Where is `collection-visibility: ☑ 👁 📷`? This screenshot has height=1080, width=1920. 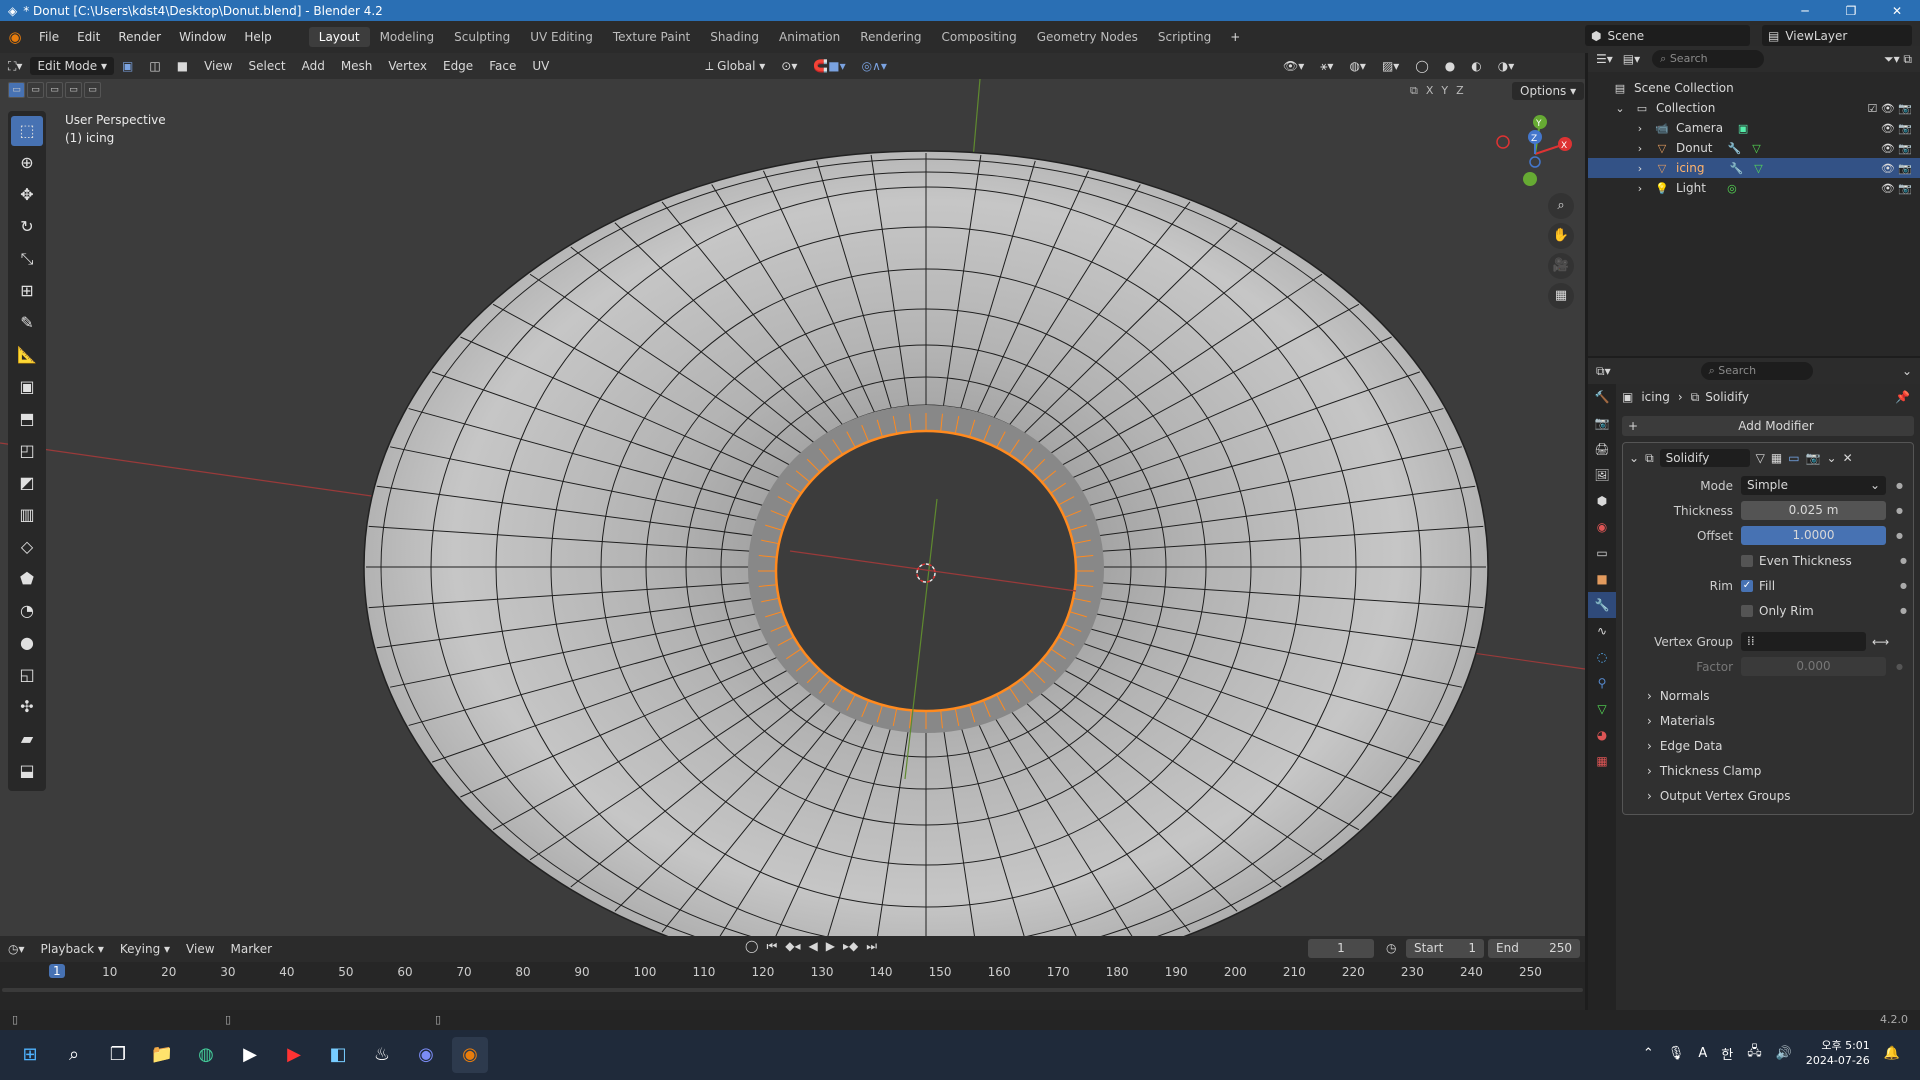
collection-visibility: ☑ 👁 📷 is located at coordinates (1889, 108).